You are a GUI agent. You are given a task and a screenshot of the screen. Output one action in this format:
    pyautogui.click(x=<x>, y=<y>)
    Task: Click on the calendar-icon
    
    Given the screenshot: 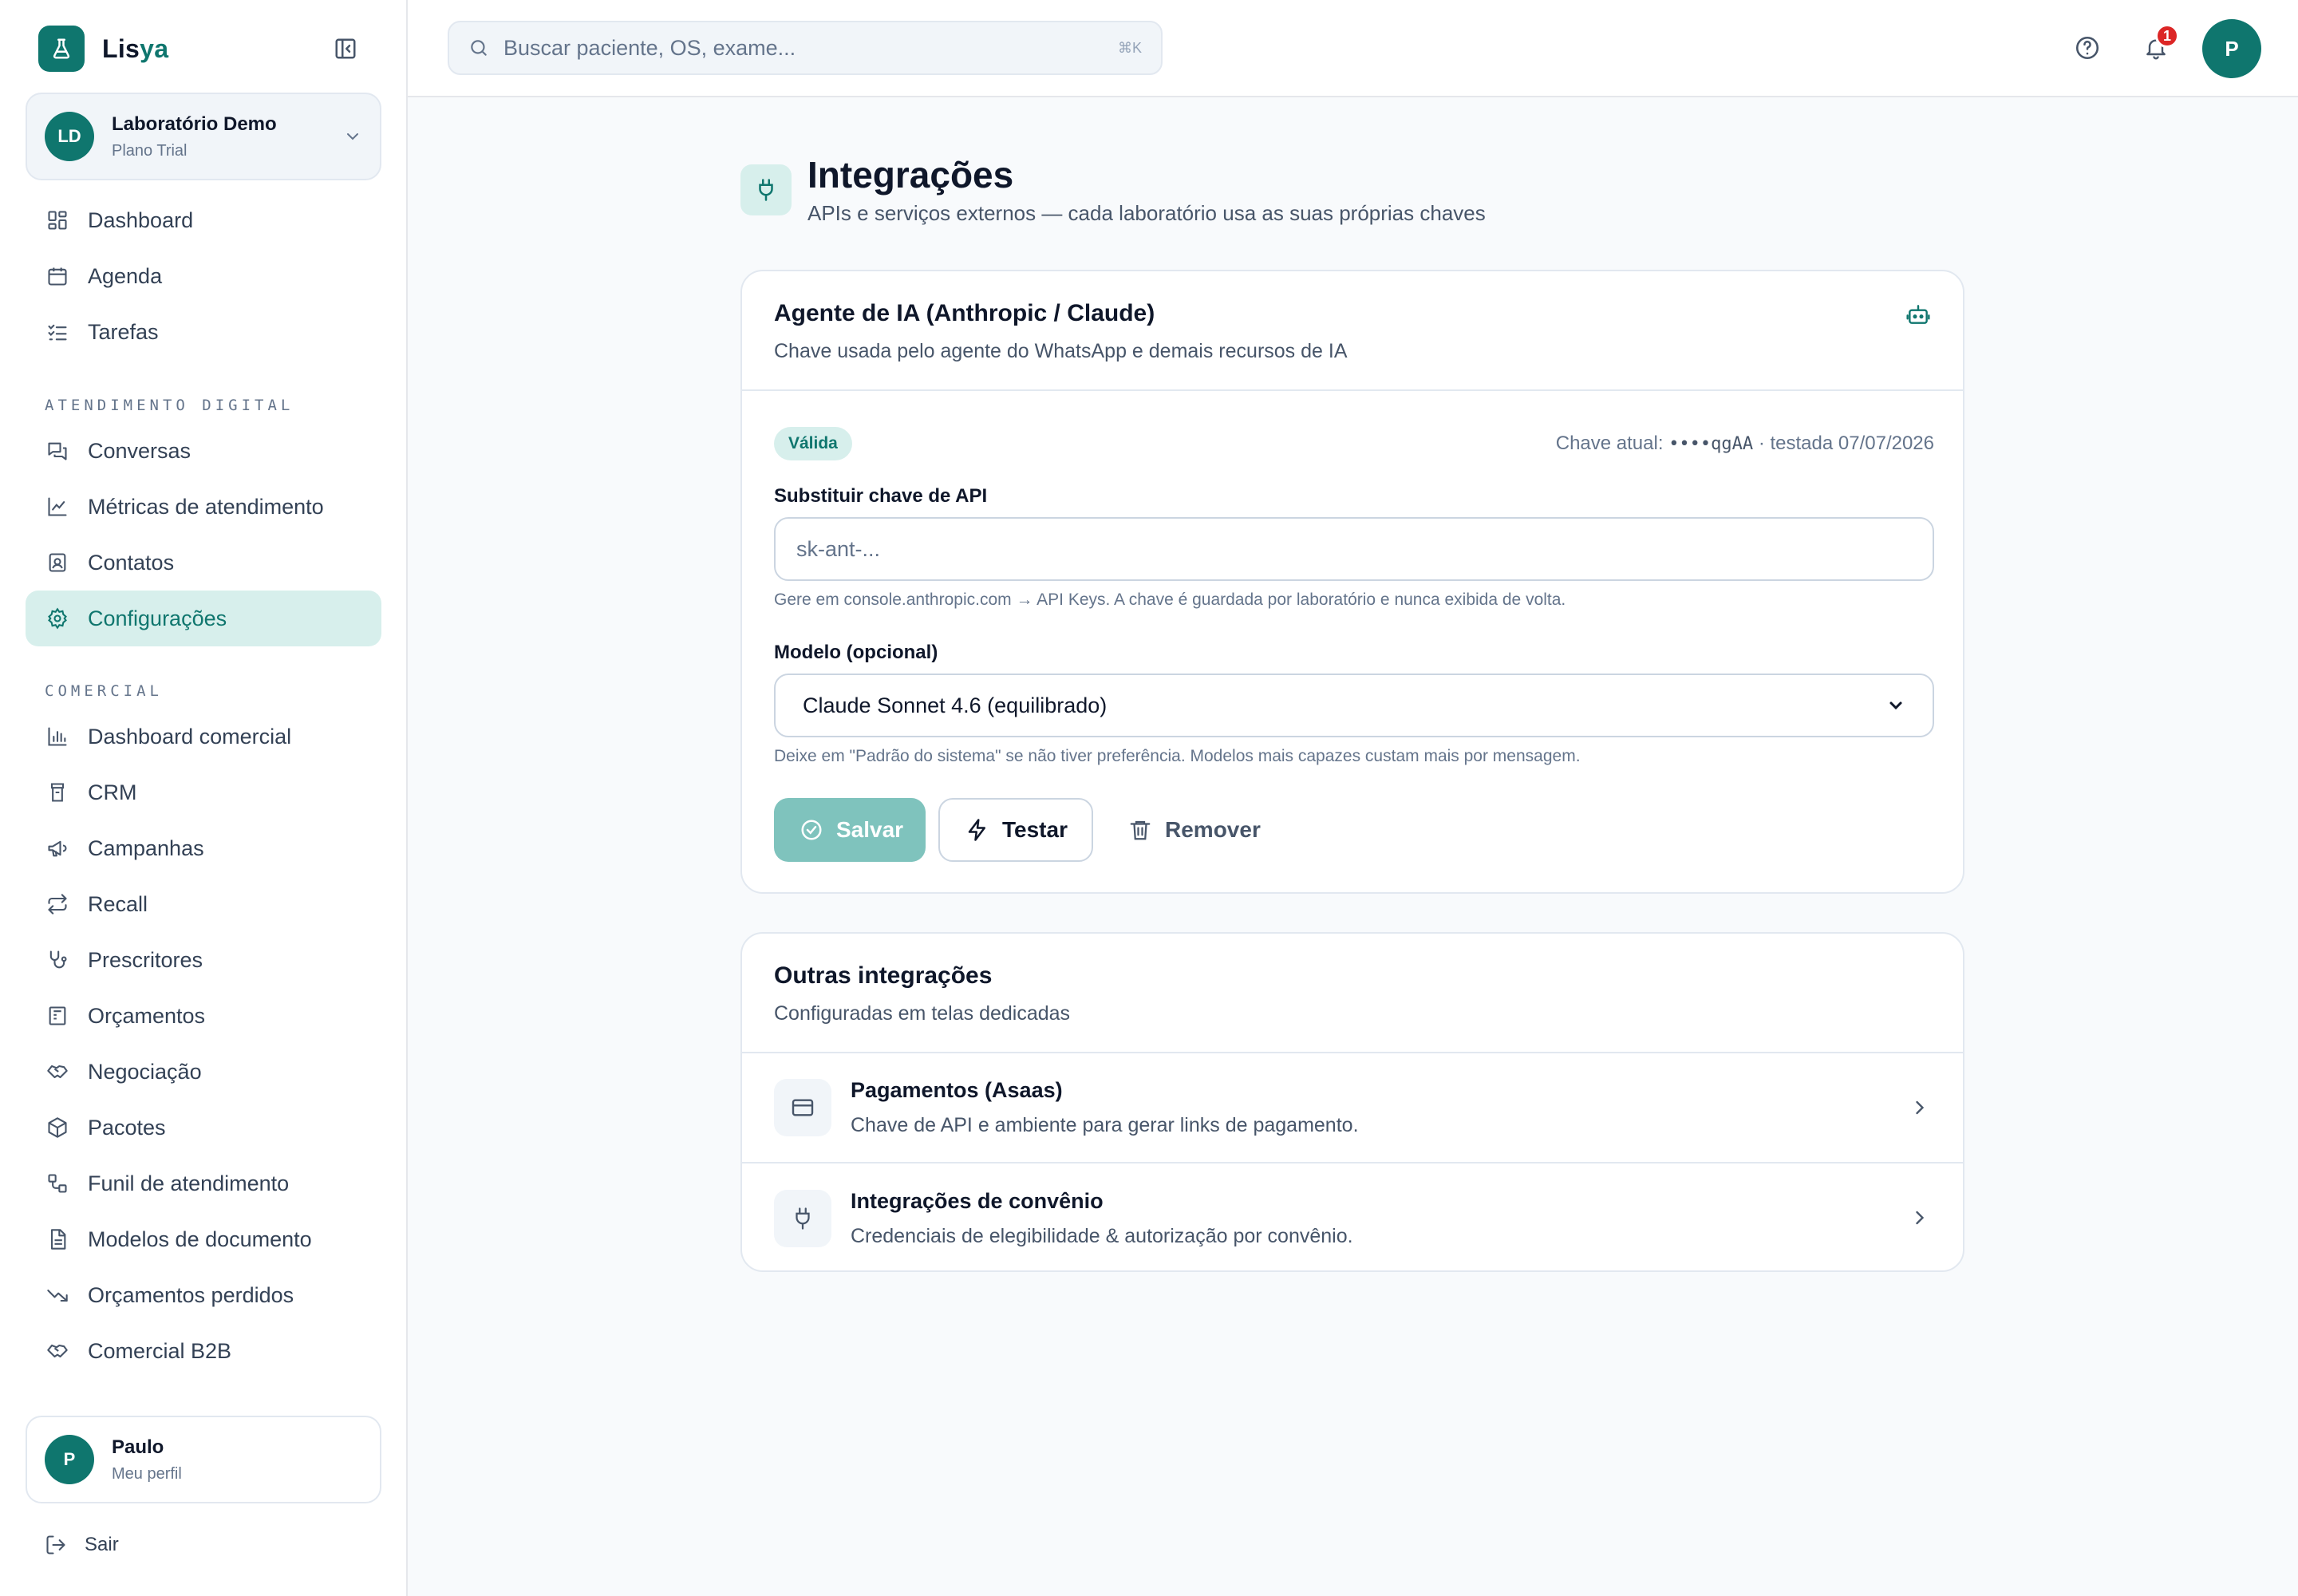 What is the action you would take?
    pyautogui.click(x=58, y=276)
    